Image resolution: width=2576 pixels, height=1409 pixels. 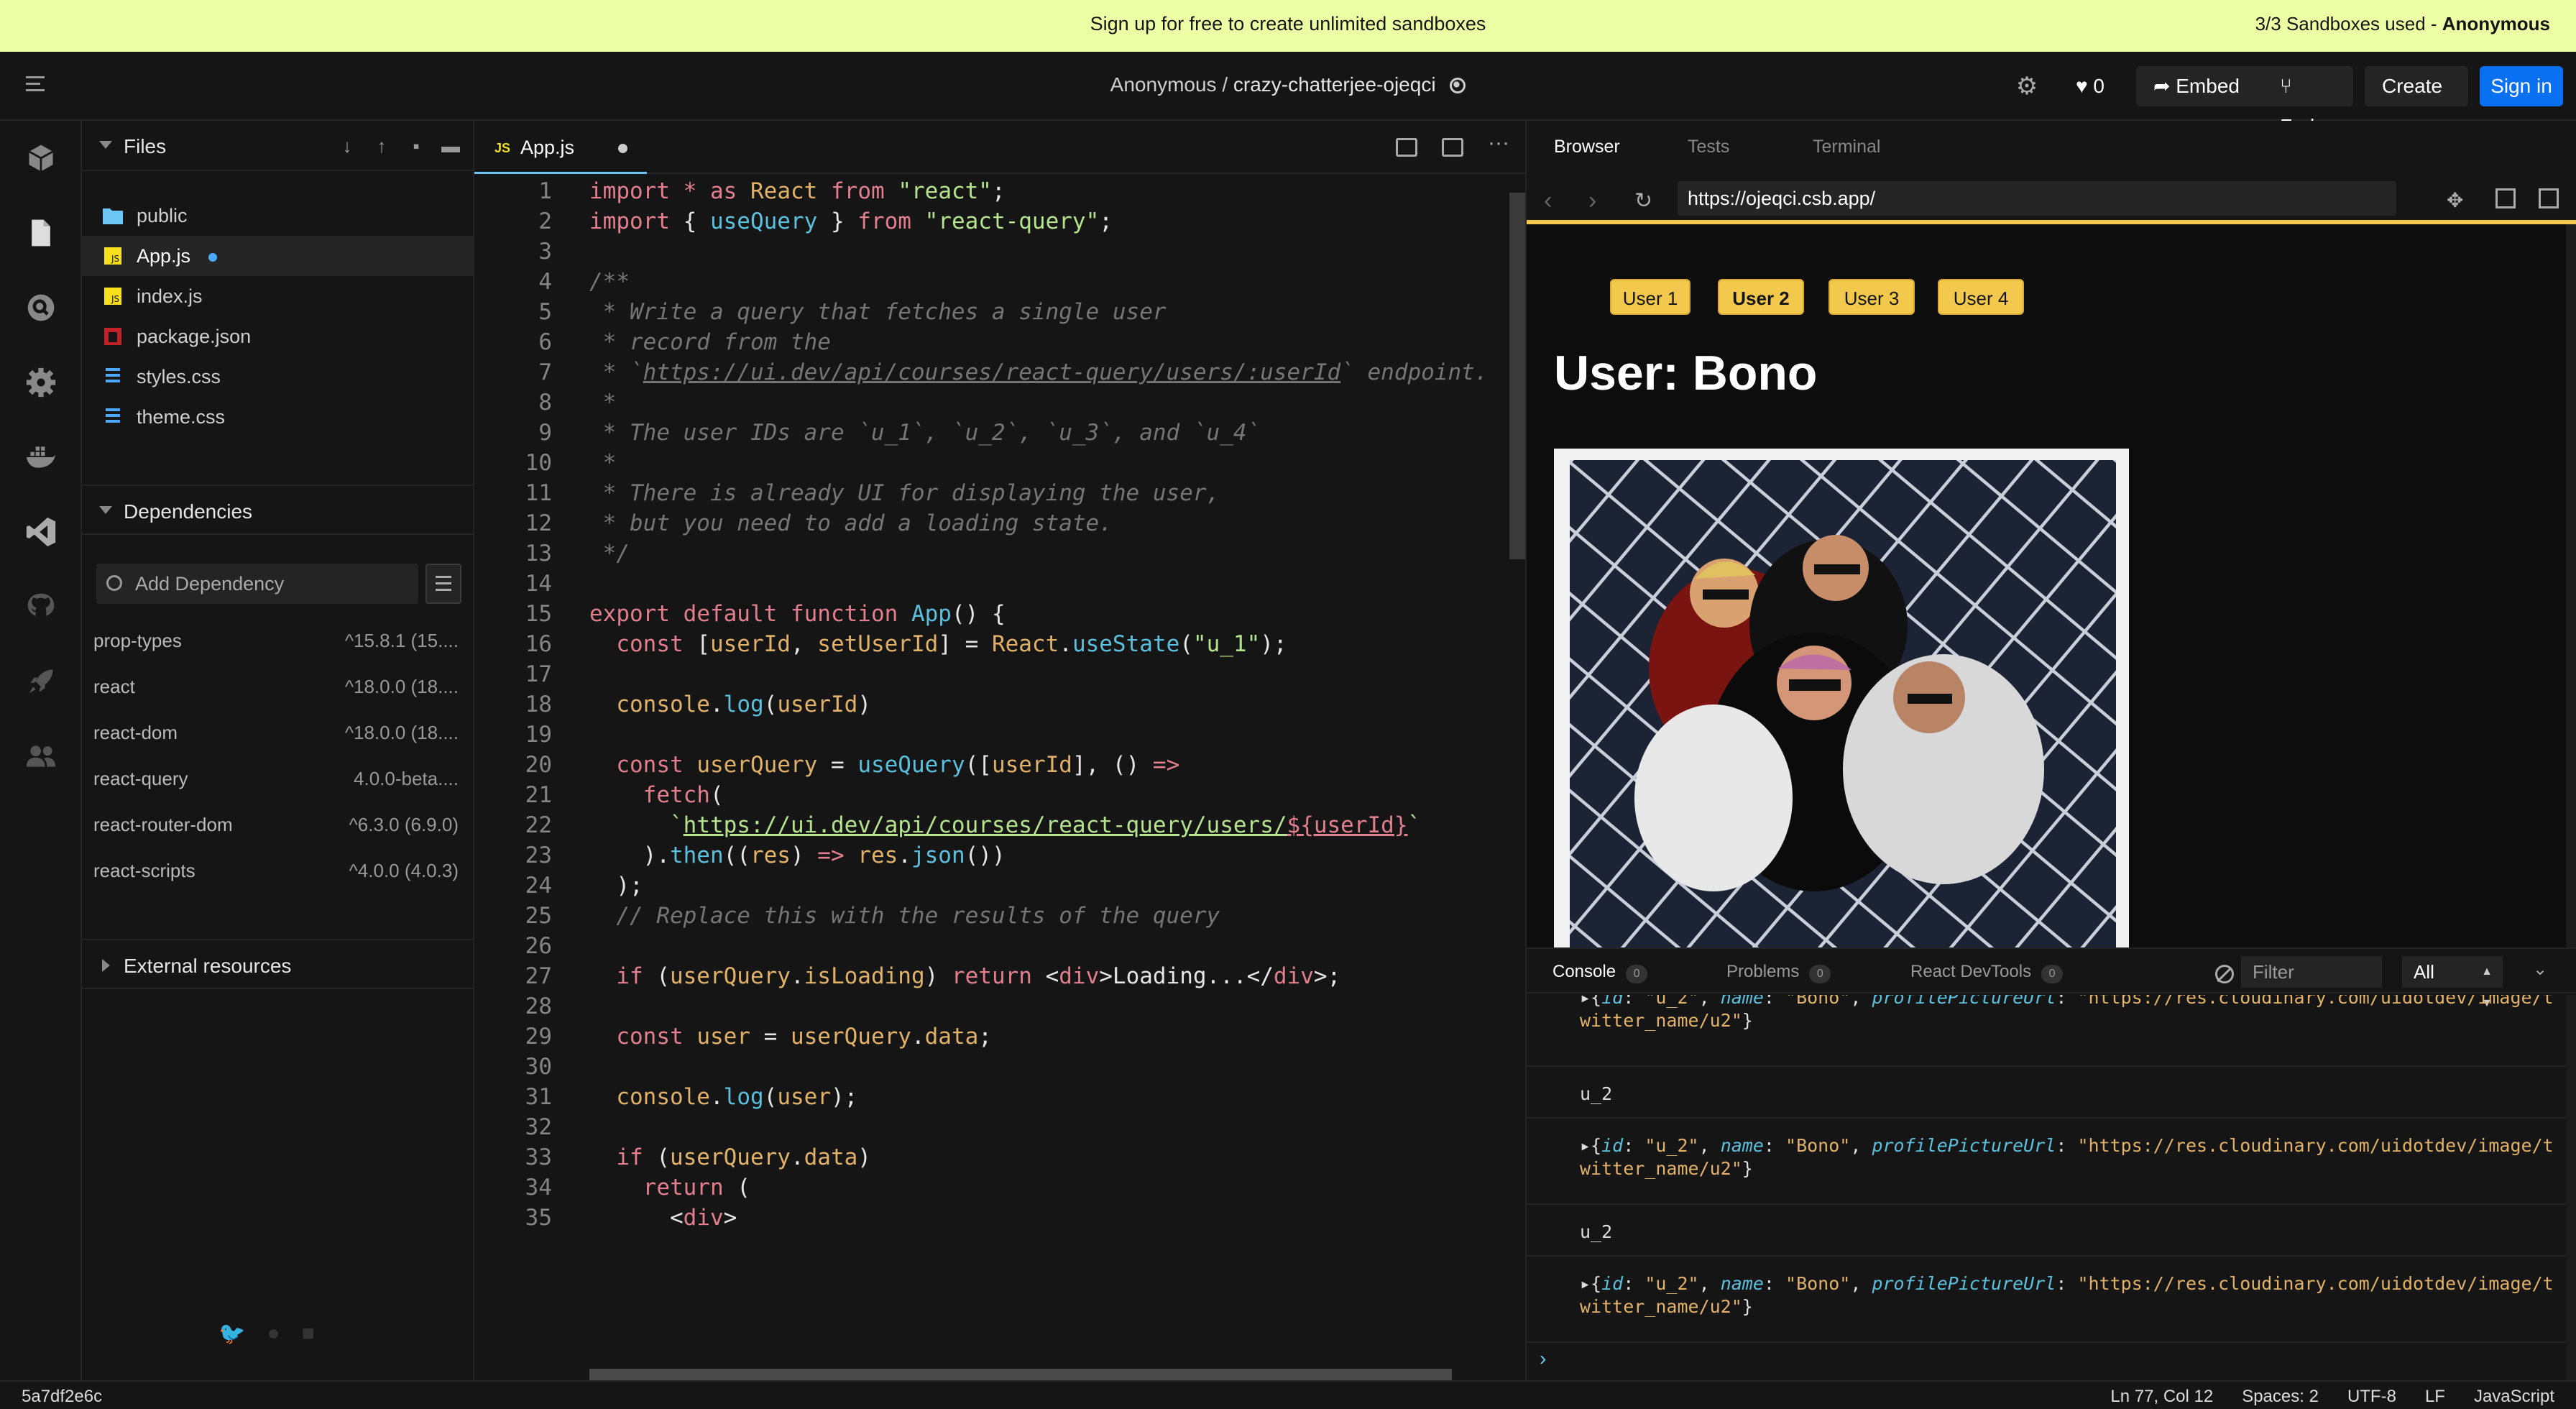 What do you see at coordinates (278, 870) in the screenshot?
I see `dependency-row: react-scripts ^4.0.0 (4.0.3)` at bounding box center [278, 870].